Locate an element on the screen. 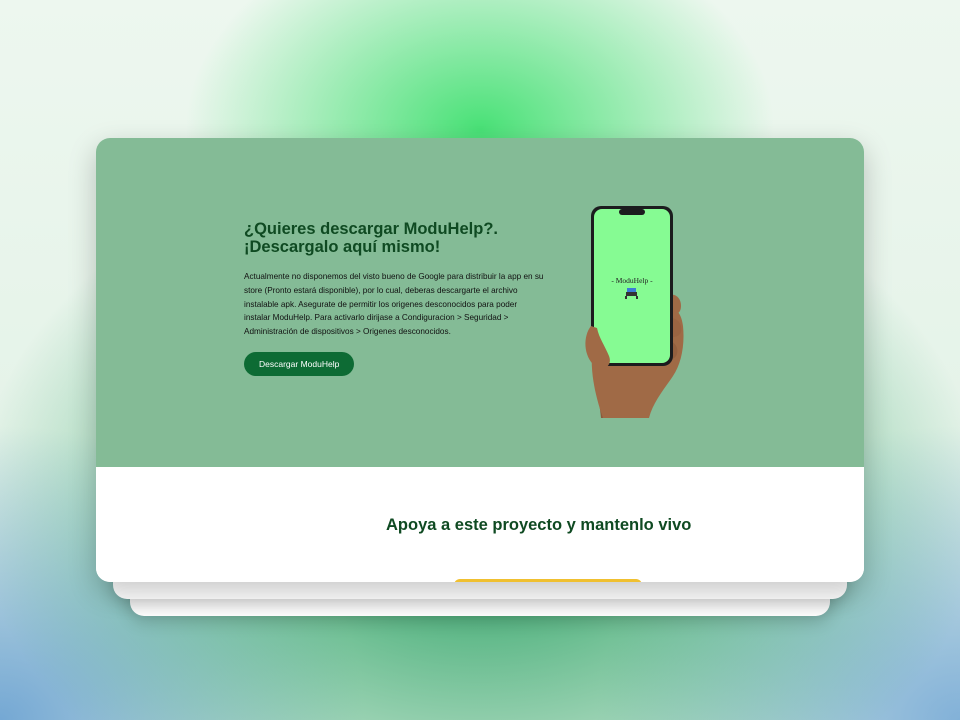 The image size is (960, 720). download-moduhelp-button: Descargar ModuHelp is located at coordinates (299, 363).